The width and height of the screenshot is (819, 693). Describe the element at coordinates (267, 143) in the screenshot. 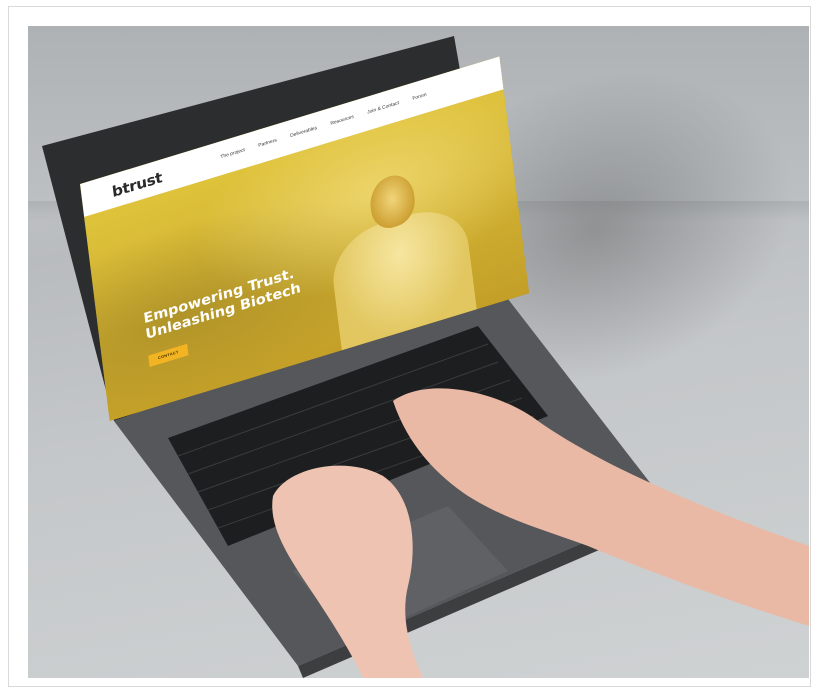

I see `nav-item-partners: Partners` at that location.